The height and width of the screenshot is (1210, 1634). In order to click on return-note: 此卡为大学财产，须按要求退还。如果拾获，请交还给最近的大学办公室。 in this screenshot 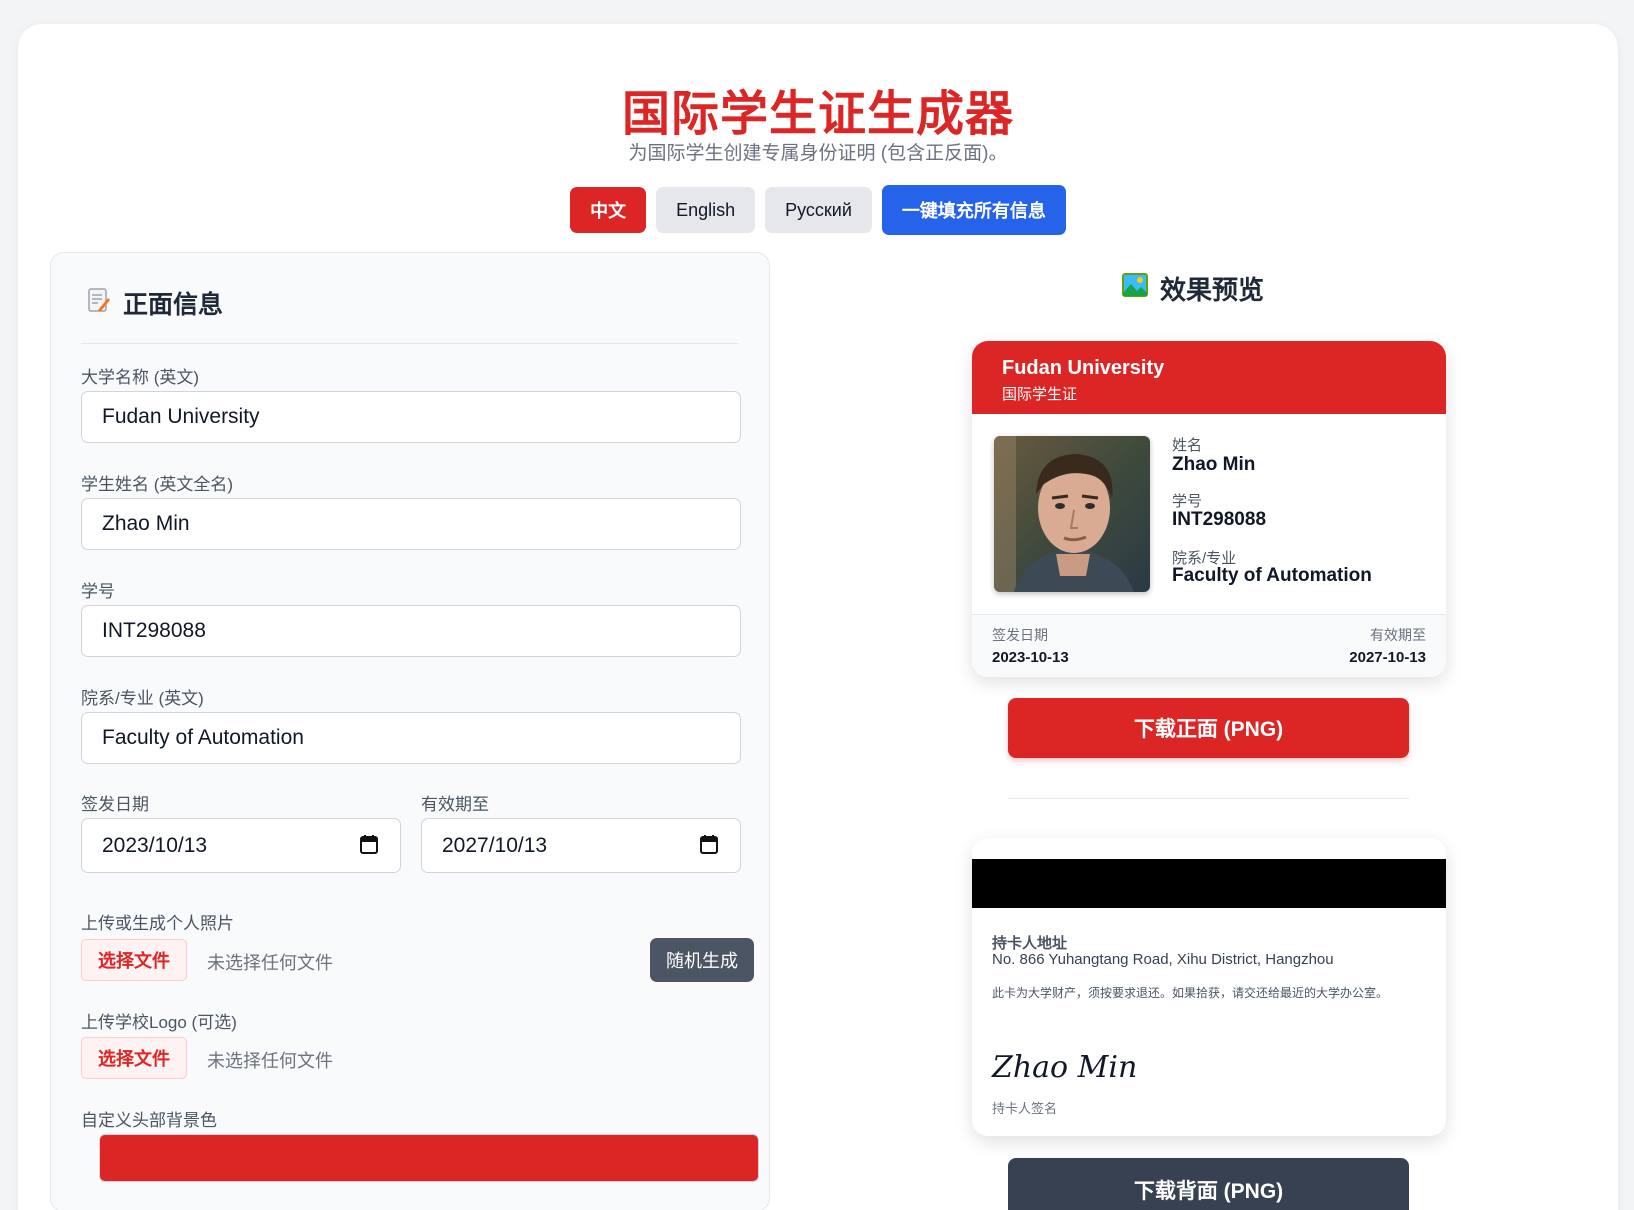, I will do `click(1190, 993)`.